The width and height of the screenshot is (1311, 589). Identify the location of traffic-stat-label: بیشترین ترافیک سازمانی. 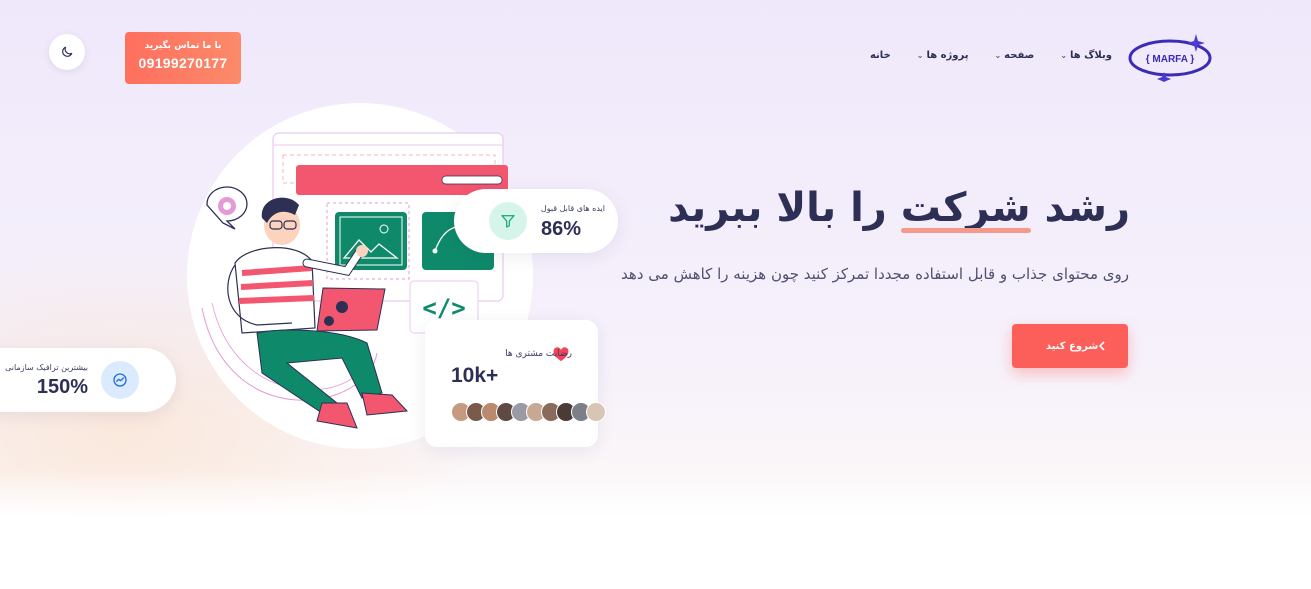
(46, 367).